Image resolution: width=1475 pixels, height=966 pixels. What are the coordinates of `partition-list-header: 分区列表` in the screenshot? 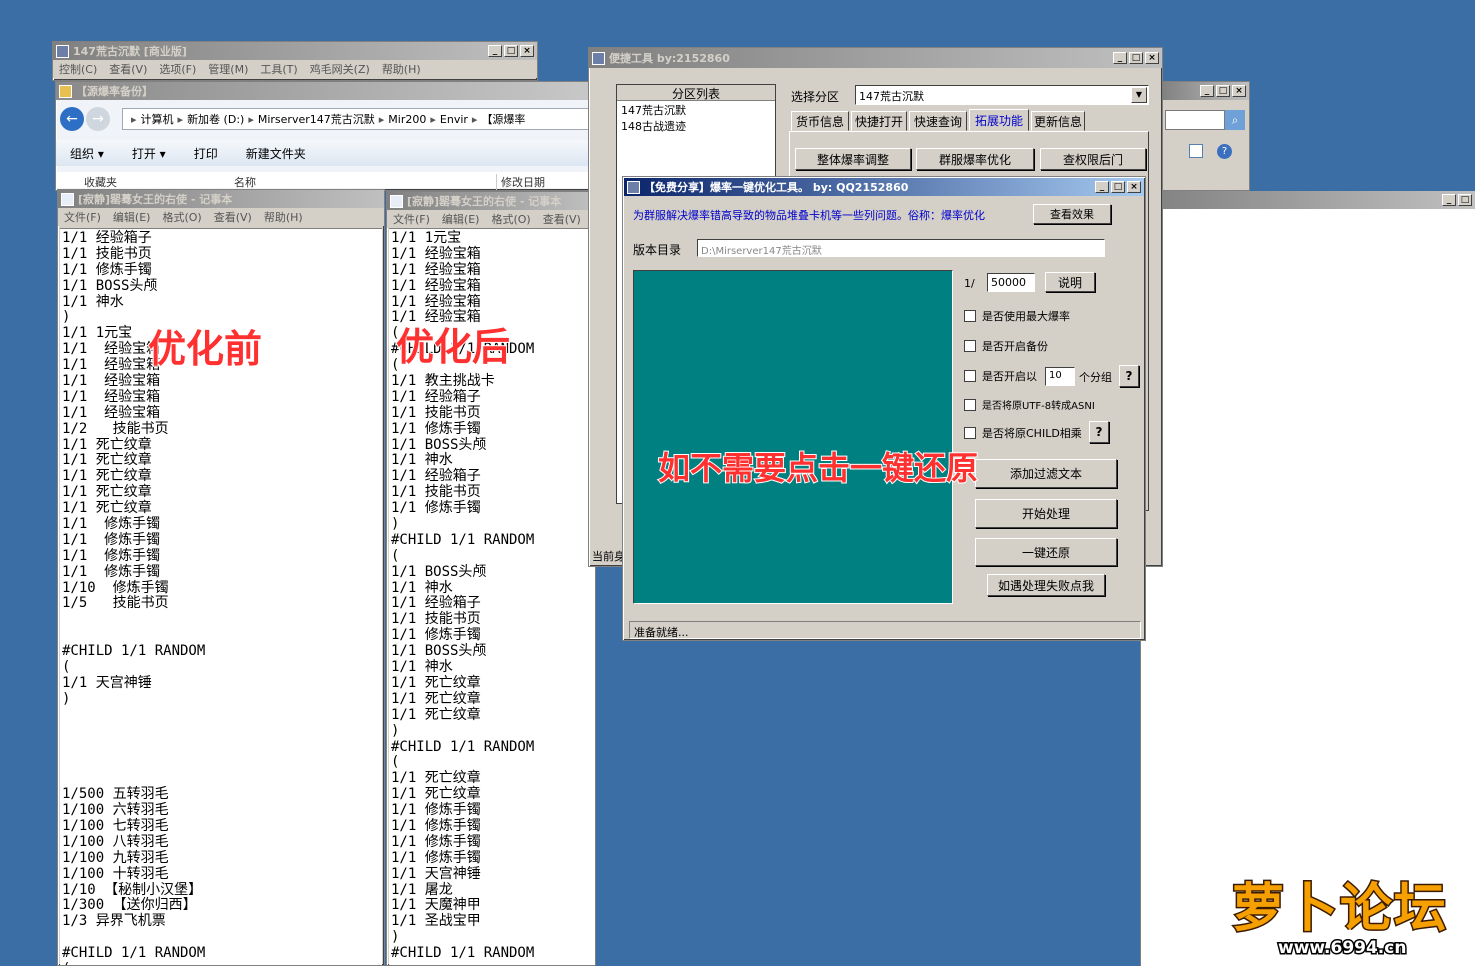 It's located at (696, 93).